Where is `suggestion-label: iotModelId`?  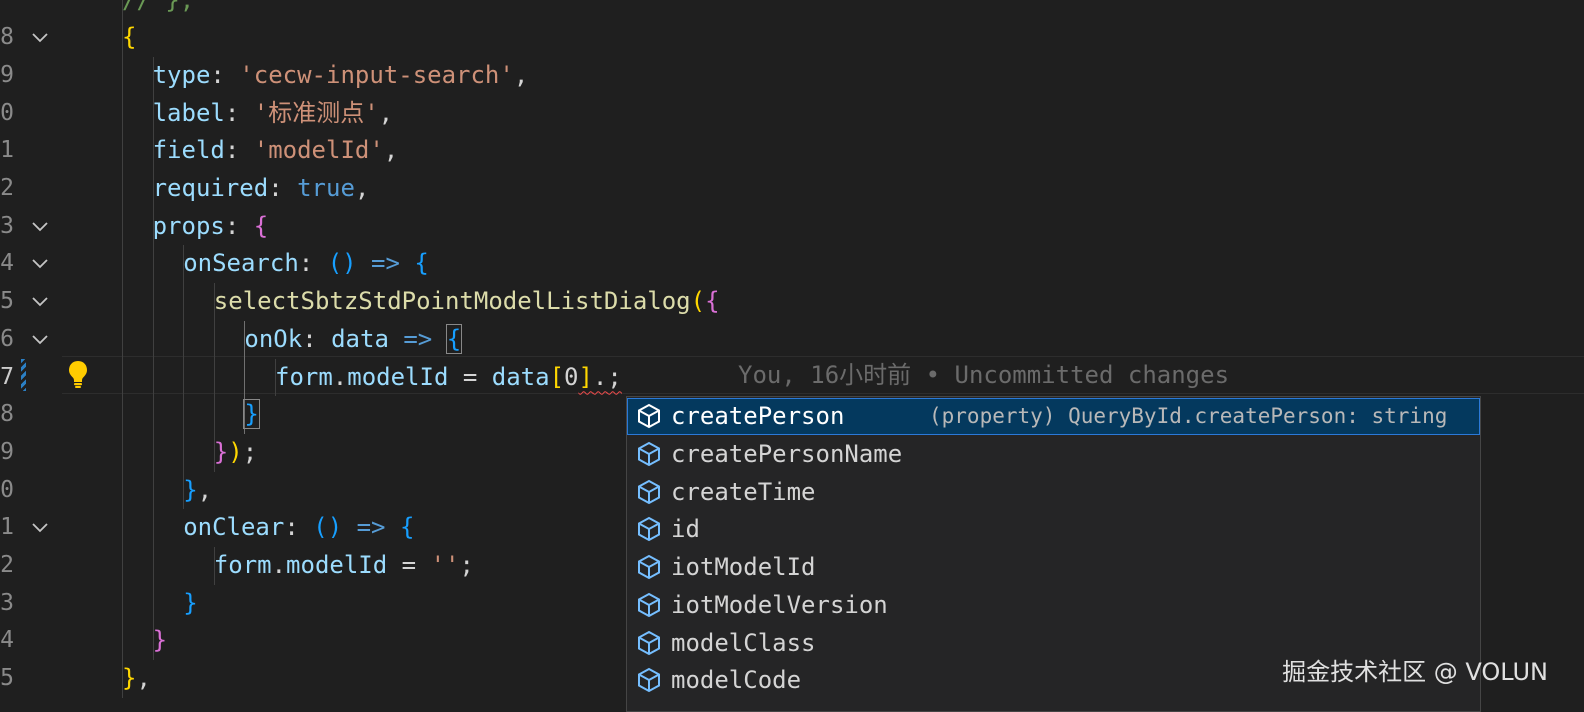
suggestion-label: iotModelId is located at coordinates (743, 567).